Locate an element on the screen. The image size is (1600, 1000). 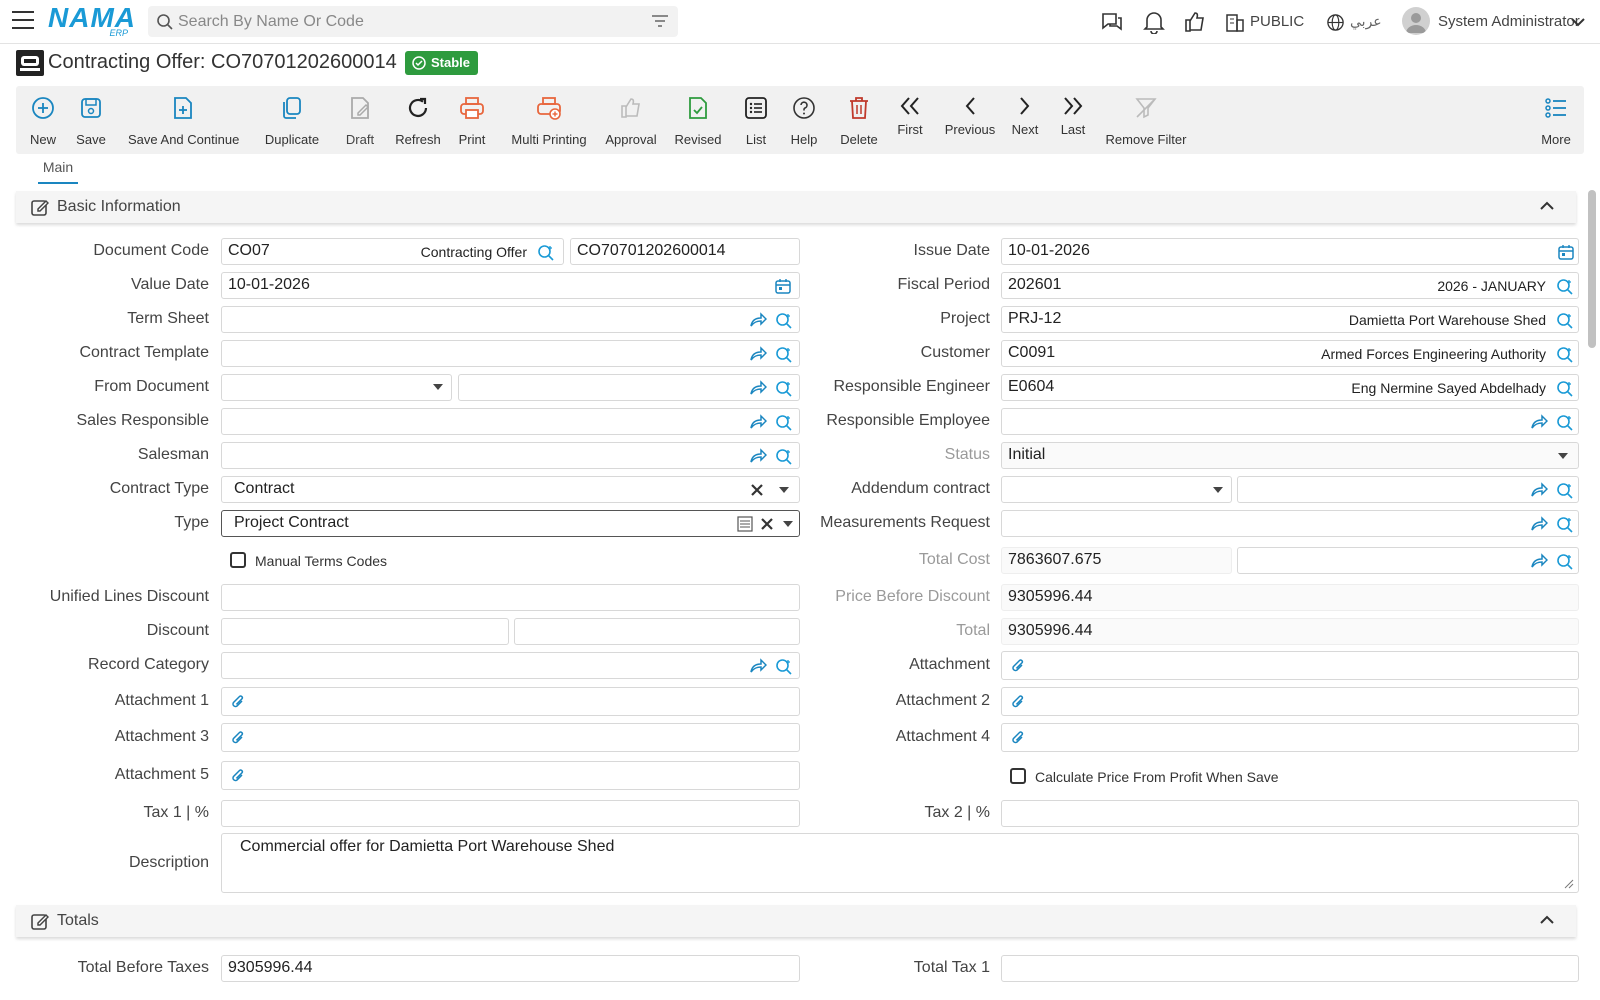
attachment-5-field is located at coordinates (510, 775).